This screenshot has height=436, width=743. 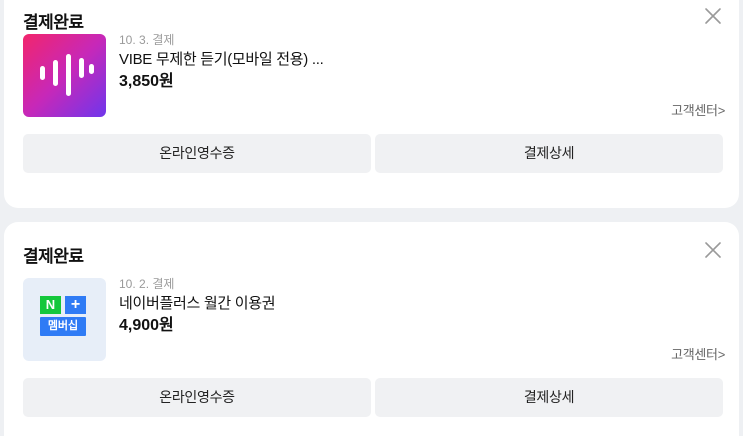 I want to click on plus-mark: +, so click(x=75, y=305).